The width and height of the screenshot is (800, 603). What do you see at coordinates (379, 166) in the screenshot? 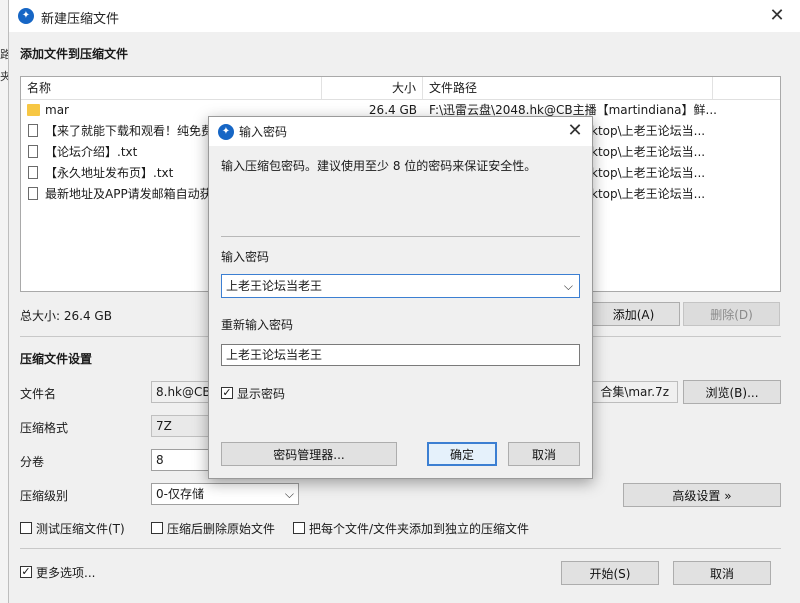
I see `password-instruction: 输入压缩包密码。建议使用至少 8 位的密码来保证安全性。` at bounding box center [379, 166].